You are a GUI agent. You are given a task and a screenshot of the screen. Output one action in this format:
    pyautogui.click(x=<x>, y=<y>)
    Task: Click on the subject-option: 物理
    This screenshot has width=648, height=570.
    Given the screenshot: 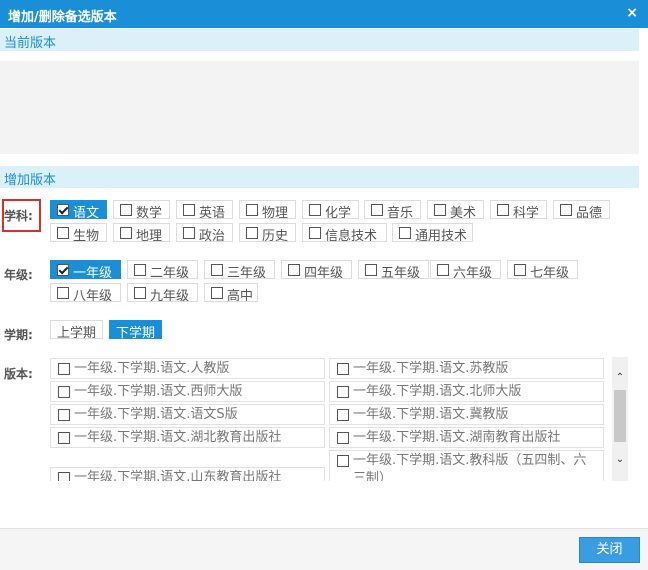 What is the action you would take?
    pyautogui.click(x=267, y=209)
    